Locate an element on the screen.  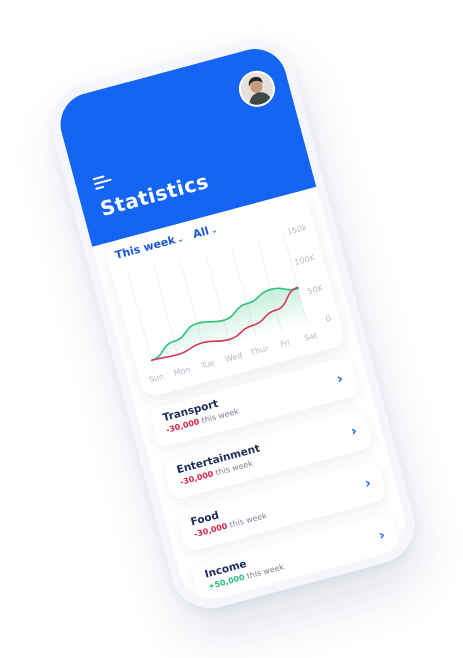
chevron-down-icon: ⌄ is located at coordinates (180, 239).